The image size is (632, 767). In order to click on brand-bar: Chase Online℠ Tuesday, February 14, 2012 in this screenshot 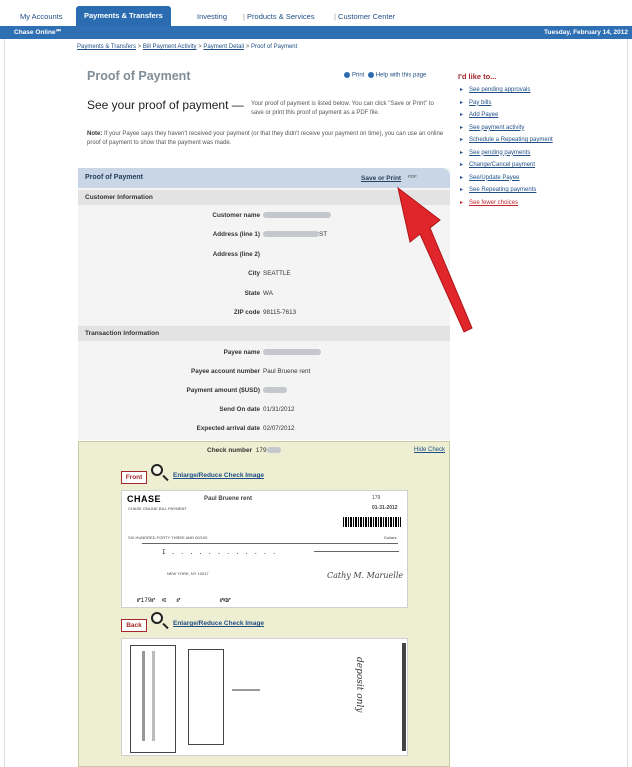, I will do `click(316, 32)`.